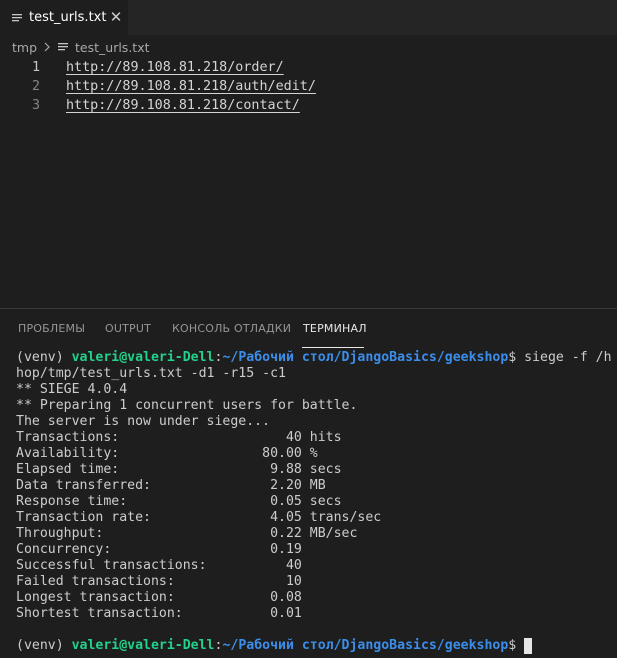  I want to click on terminal-line: Shortest transaction: 0.01, so click(159, 613).